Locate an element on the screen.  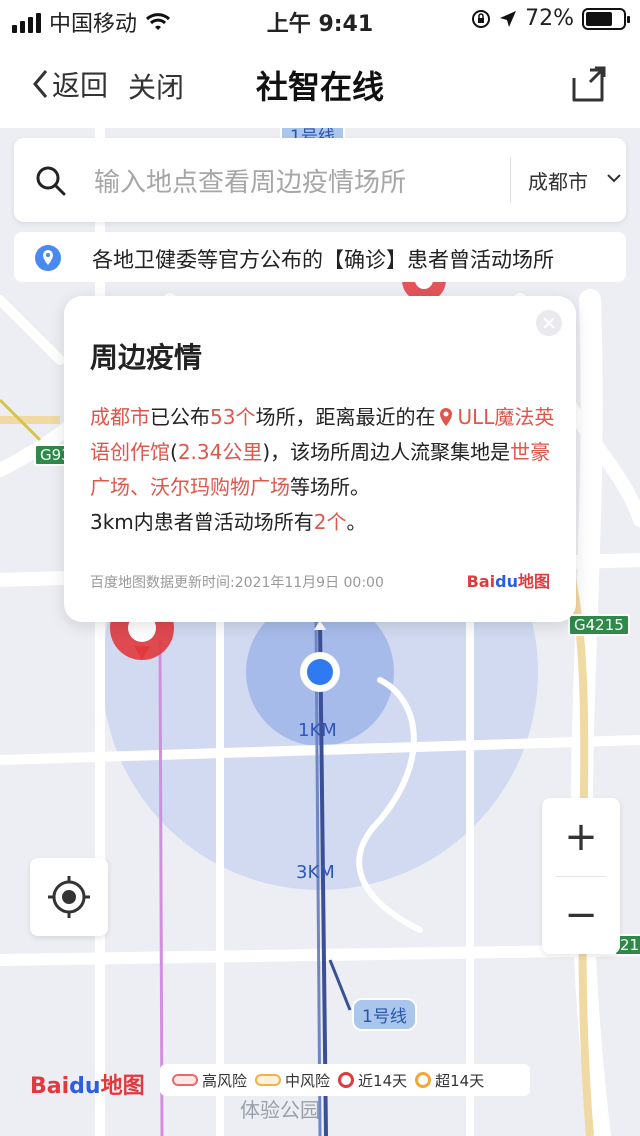
baidu-map-logo: Baidu地图 is located at coordinates (508, 580).